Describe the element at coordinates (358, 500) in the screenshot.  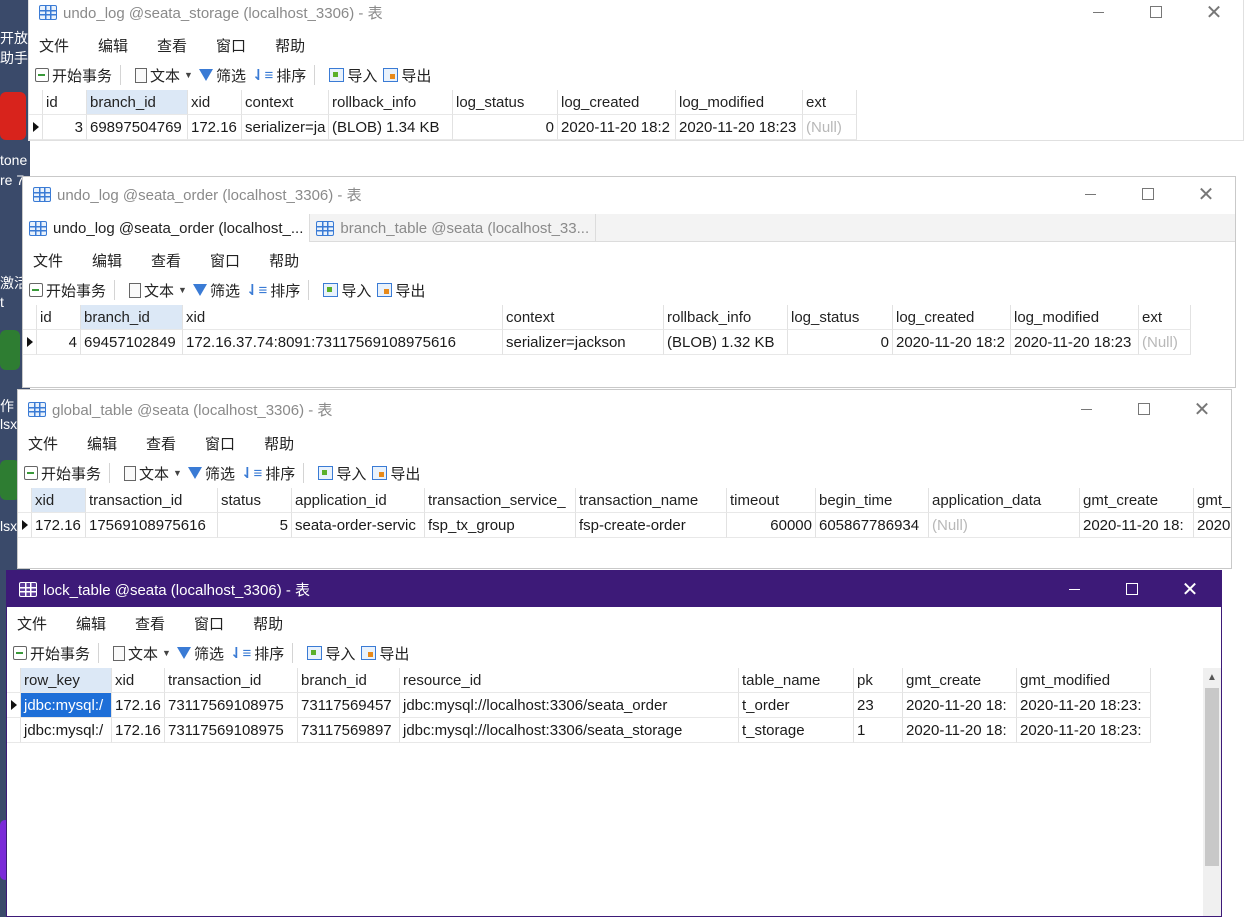
I see `column-header: application_id` at that location.